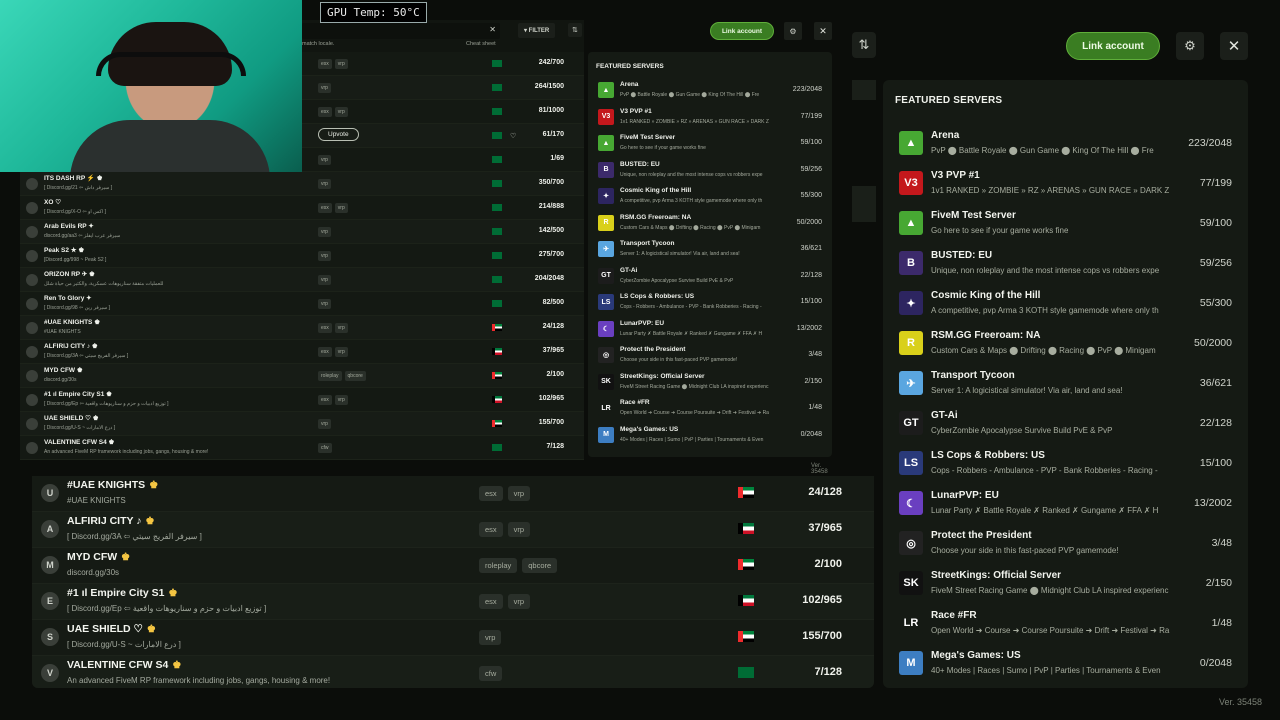 The height and width of the screenshot is (720, 1280). I want to click on link-account-button: Link account, so click(1113, 46).